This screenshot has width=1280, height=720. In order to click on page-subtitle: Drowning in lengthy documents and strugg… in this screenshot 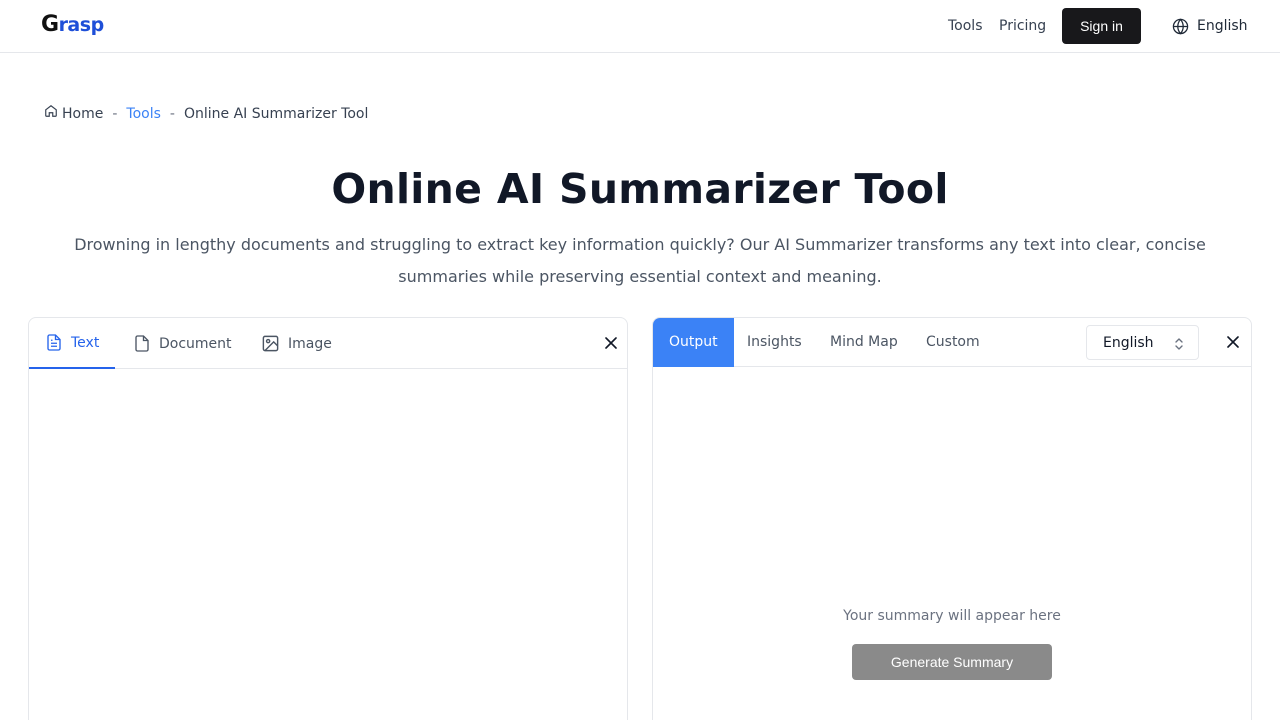, I will do `click(640, 260)`.